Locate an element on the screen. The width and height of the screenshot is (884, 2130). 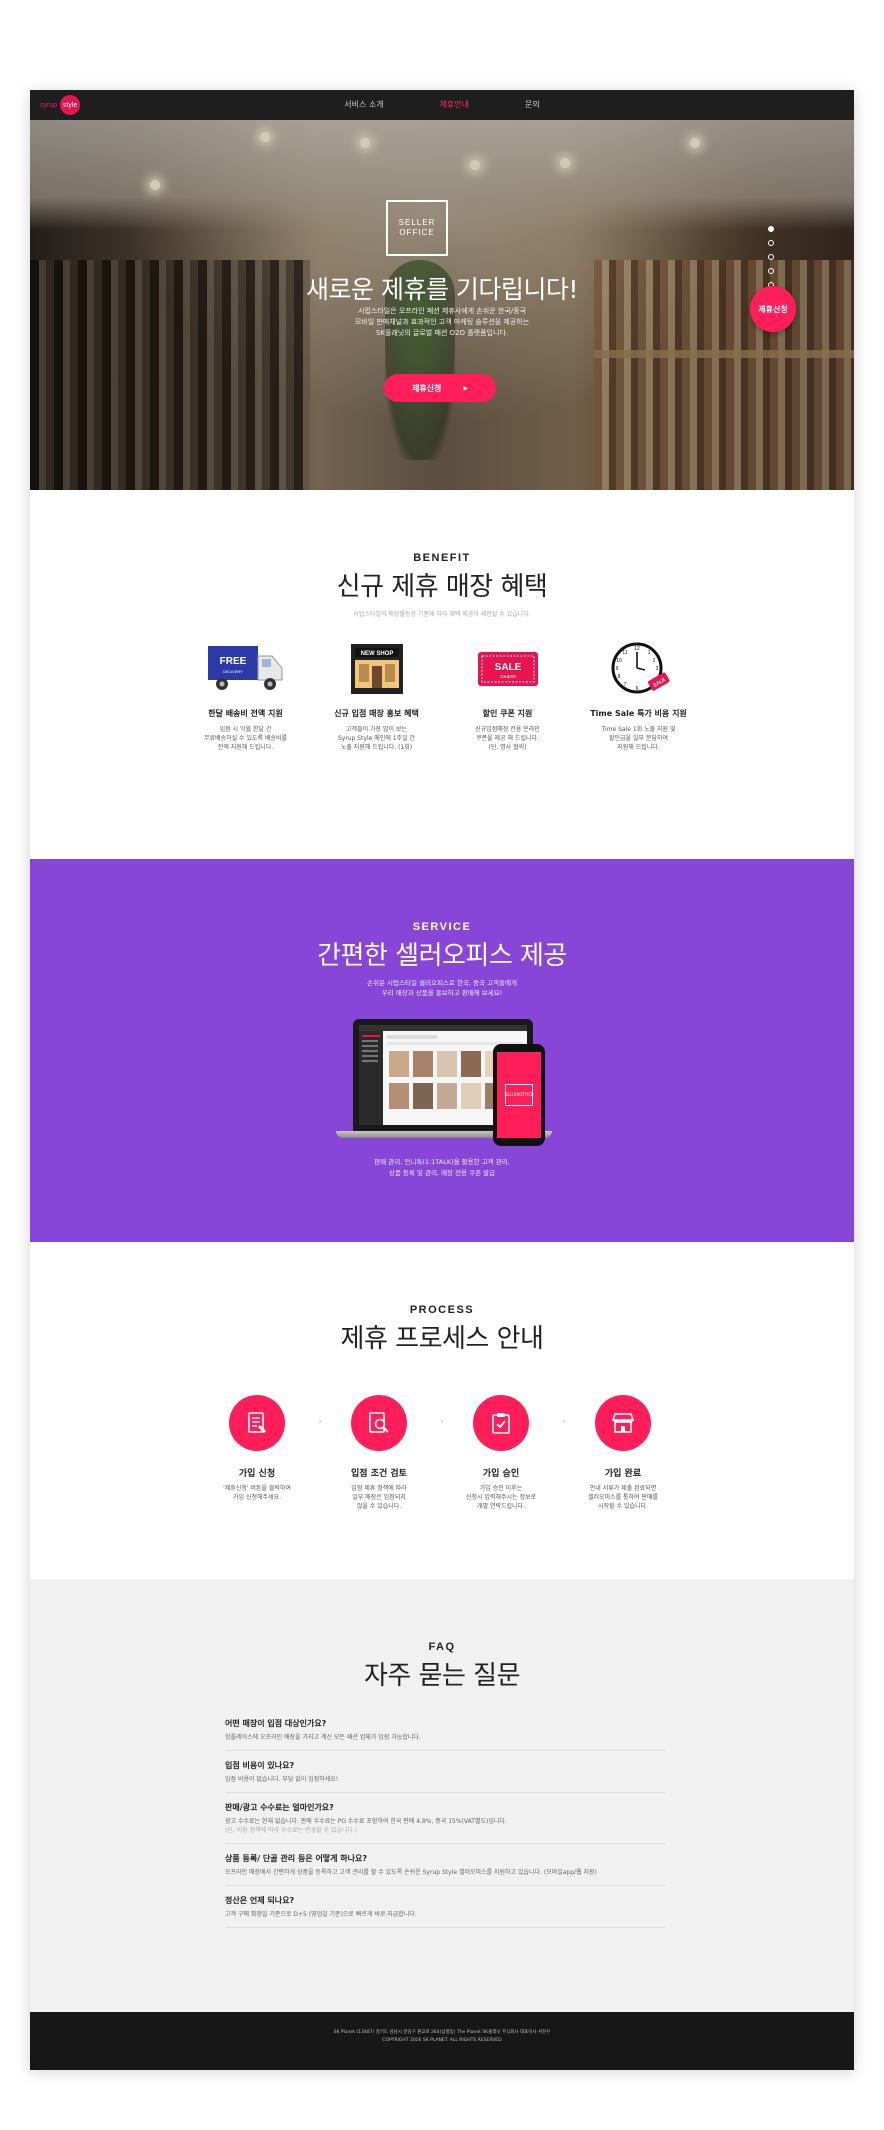
svg-text: 11 is located at coordinates (624, 653).